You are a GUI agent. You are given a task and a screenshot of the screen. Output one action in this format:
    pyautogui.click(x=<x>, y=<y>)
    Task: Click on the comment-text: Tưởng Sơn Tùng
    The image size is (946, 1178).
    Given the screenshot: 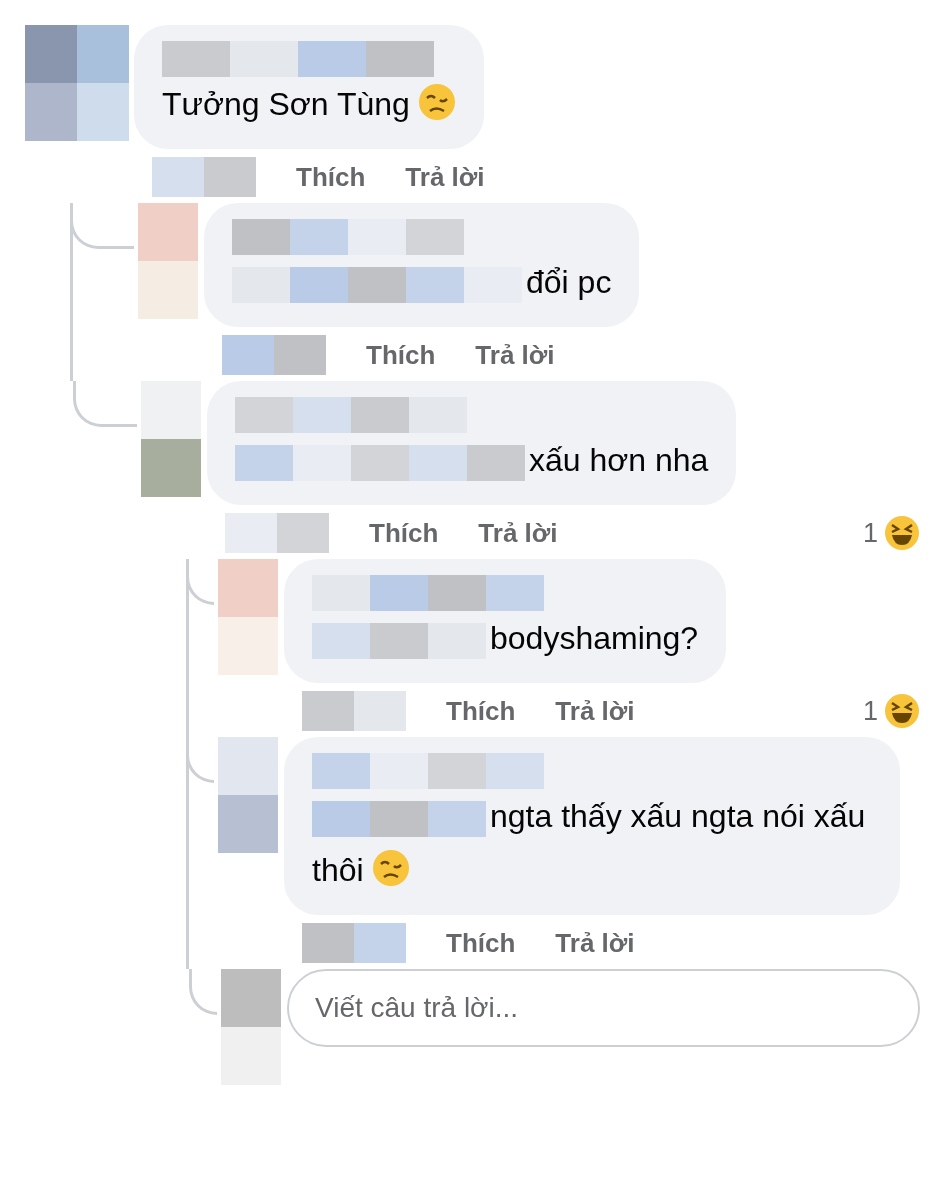 What is the action you would take?
    pyautogui.click(x=309, y=104)
    